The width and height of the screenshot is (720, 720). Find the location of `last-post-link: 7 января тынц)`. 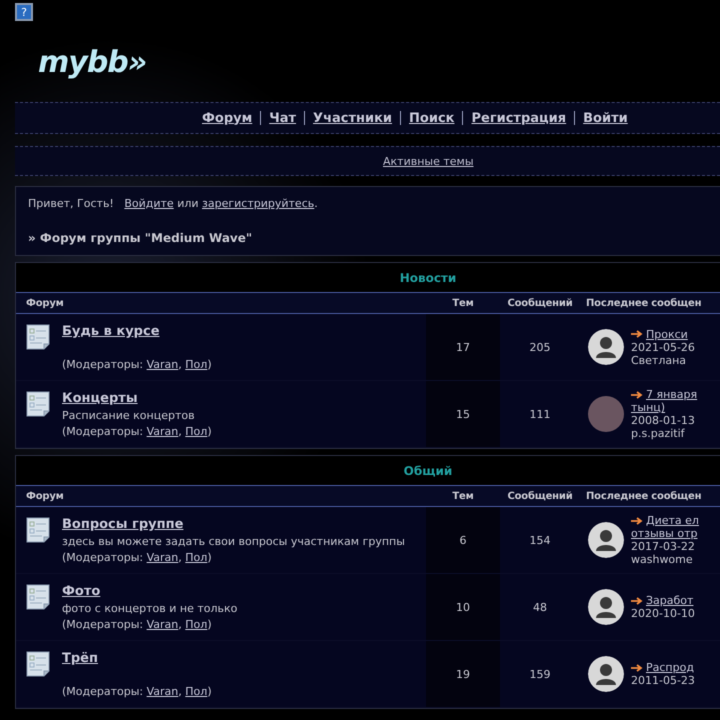

last-post-link: 7 января тынц) is located at coordinates (664, 401).